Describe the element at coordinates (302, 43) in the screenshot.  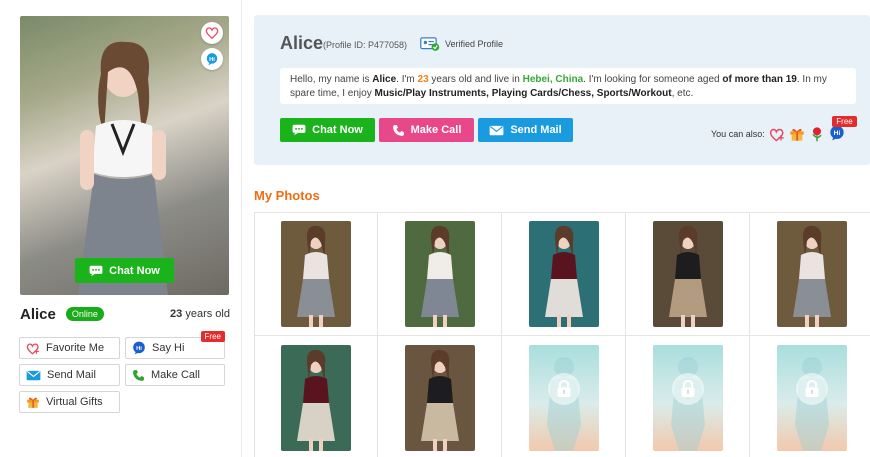
I see `profile-header-name: Alice` at that location.